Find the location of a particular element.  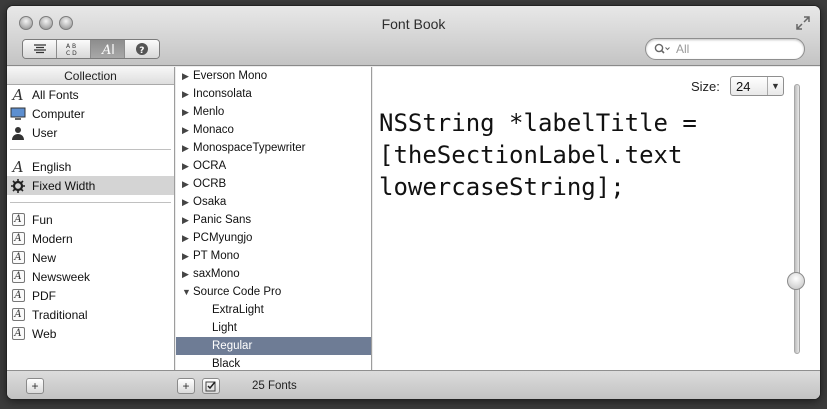

collection-item: A New is located at coordinates (90, 257).